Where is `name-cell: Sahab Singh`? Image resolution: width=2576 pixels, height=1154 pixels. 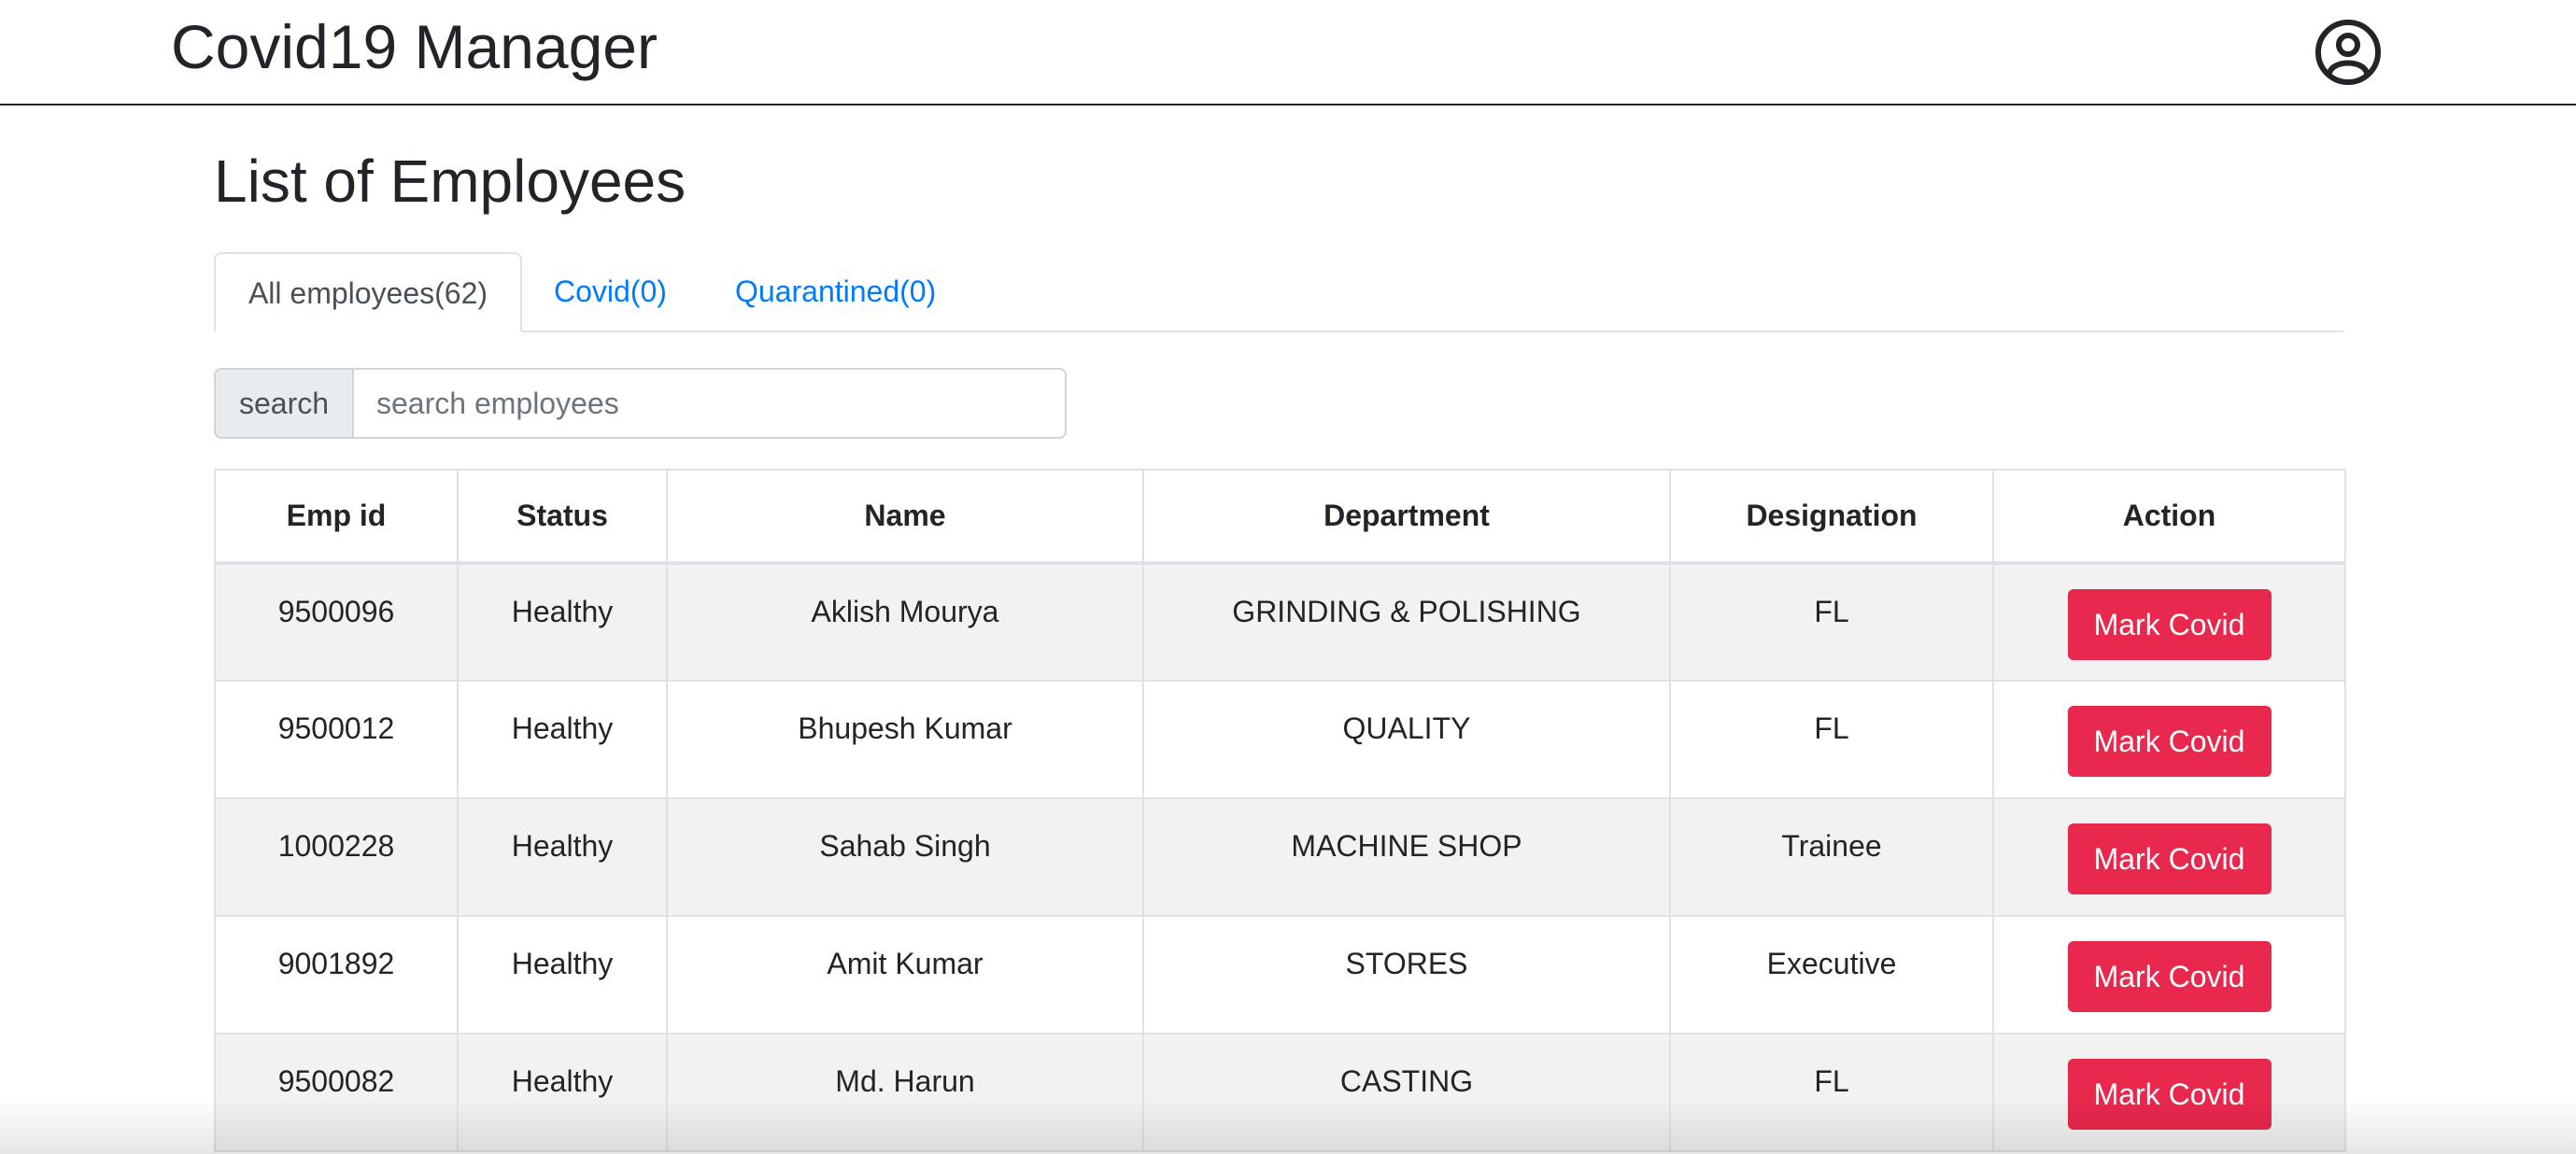
name-cell: Sahab Singh is located at coordinates (905, 857).